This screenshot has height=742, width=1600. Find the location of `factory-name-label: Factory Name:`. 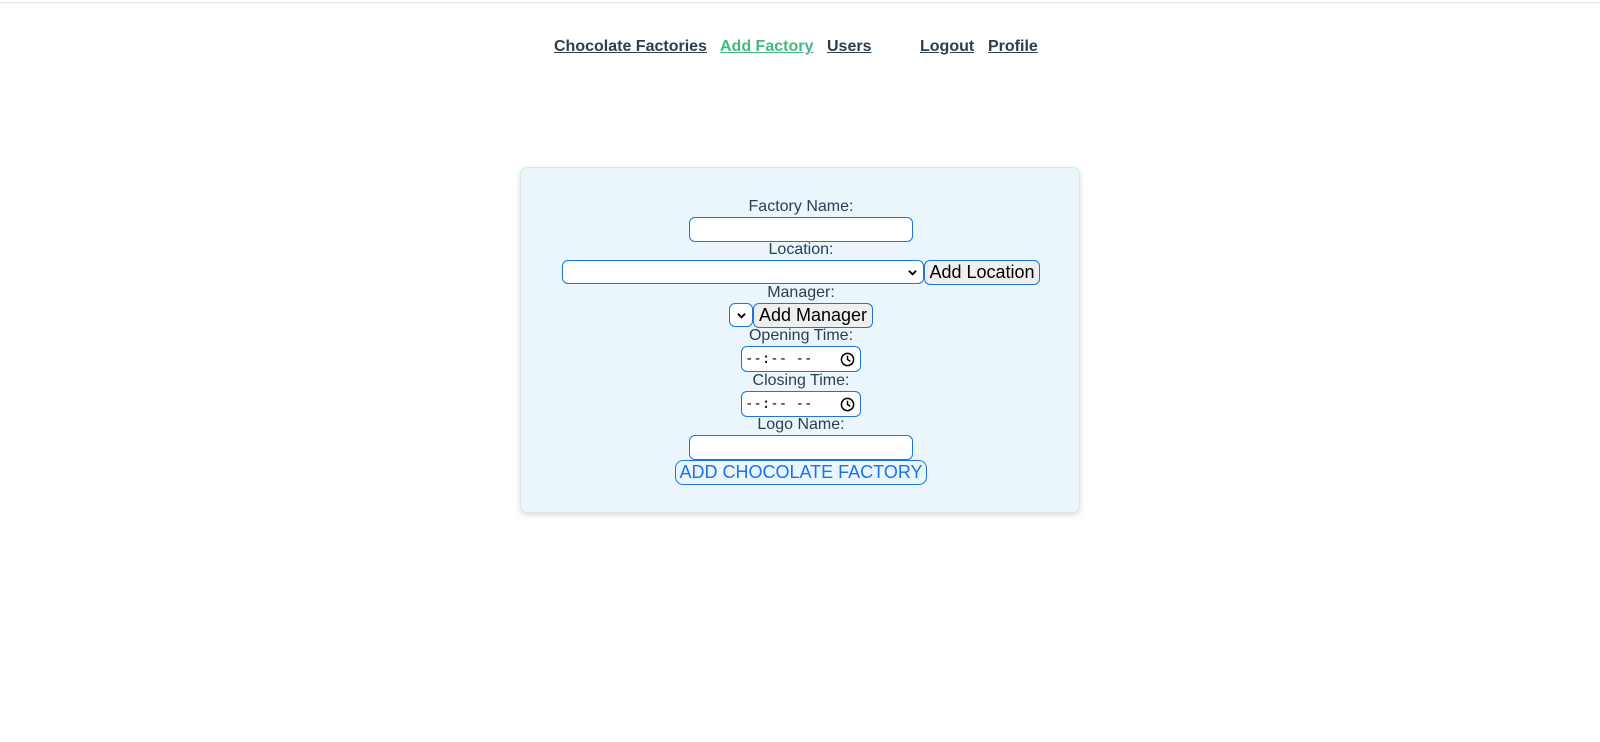

factory-name-label: Factory Name: is located at coordinates (801, 206).